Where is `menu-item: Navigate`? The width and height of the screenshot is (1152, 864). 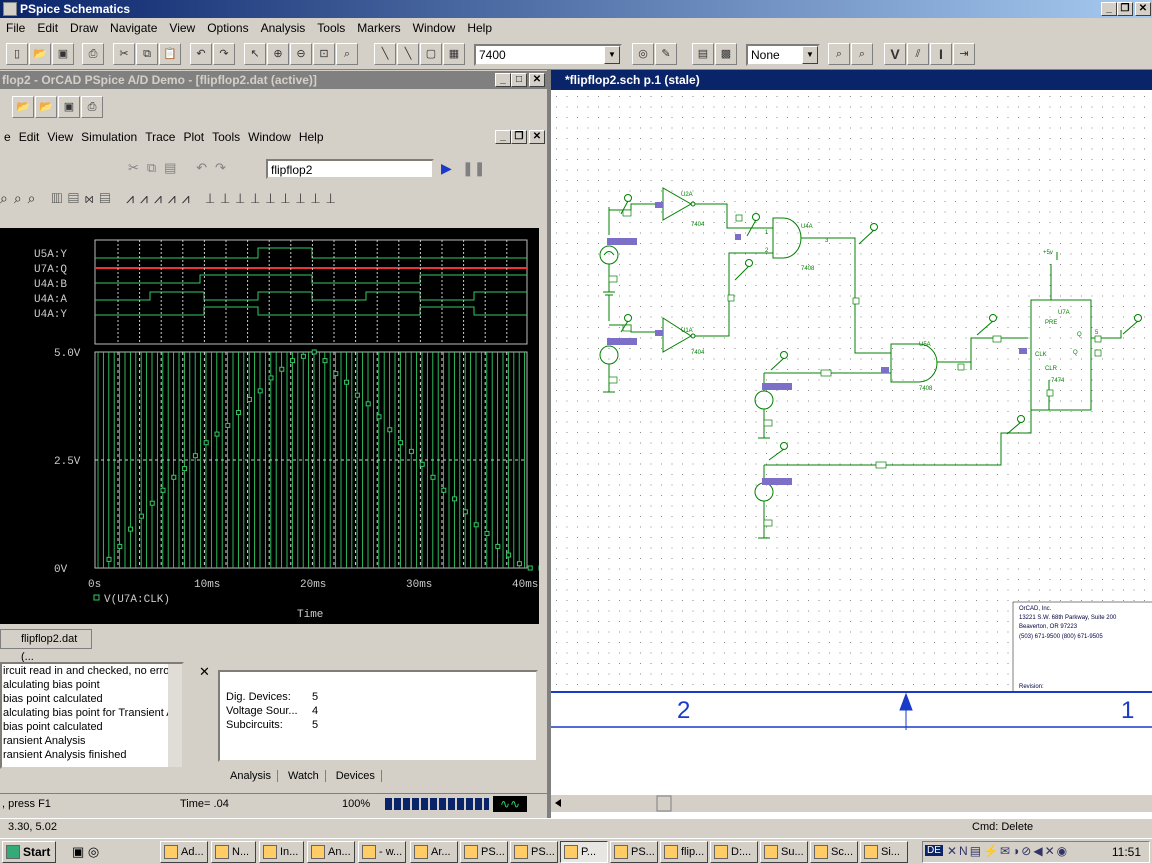
menu-item: Navigate is located at coordinates (133, 28).